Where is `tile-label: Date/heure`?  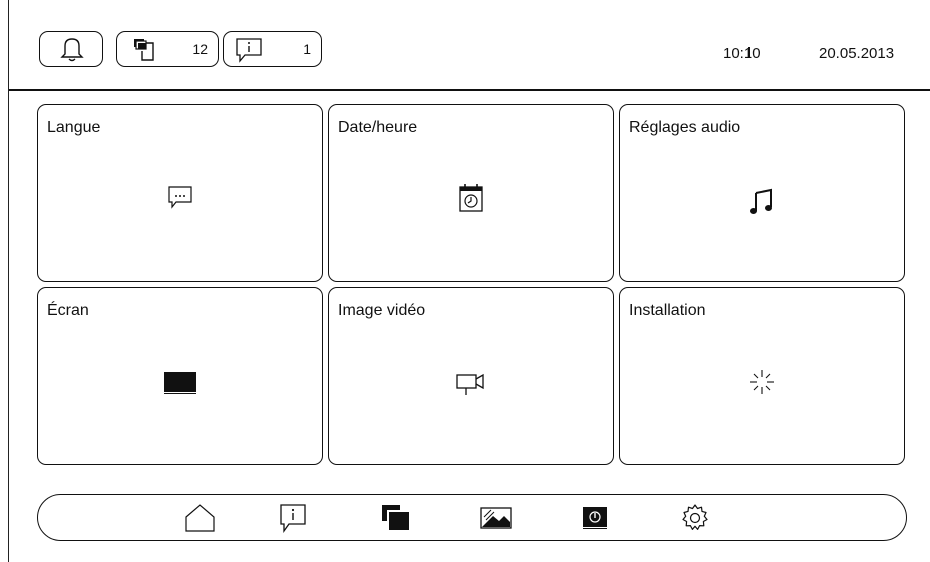 tile-label: Date/heure is located at coordinates (378, 127).